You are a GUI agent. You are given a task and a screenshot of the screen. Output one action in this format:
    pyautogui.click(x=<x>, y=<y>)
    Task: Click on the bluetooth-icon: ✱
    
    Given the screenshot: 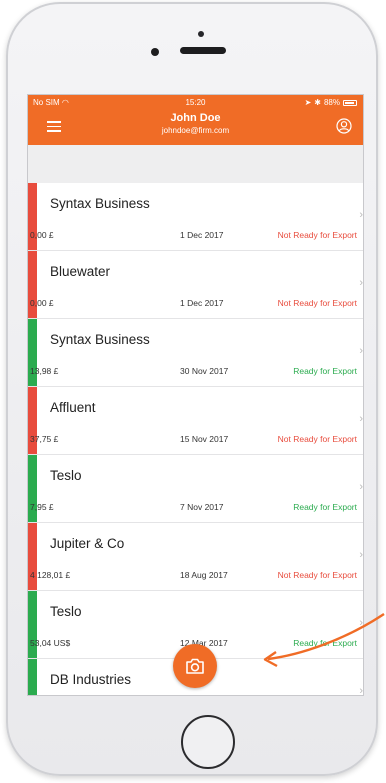 What is the action you would take?
    pyautogui.click(x=317, y=102)
    